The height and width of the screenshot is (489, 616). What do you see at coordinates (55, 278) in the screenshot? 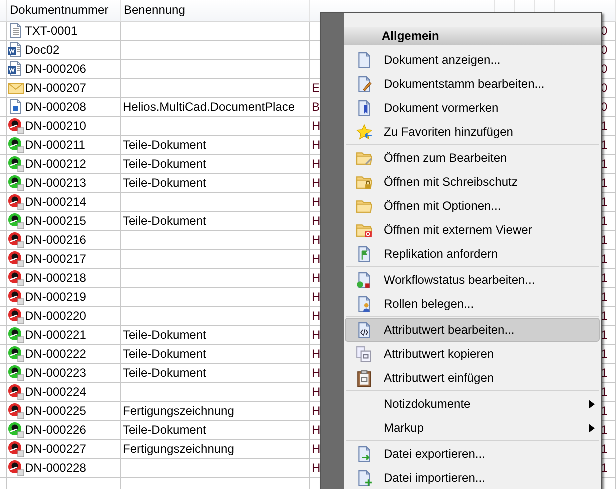
I see `table-cell-text: DN-000218` at bounding box center [55, 278].